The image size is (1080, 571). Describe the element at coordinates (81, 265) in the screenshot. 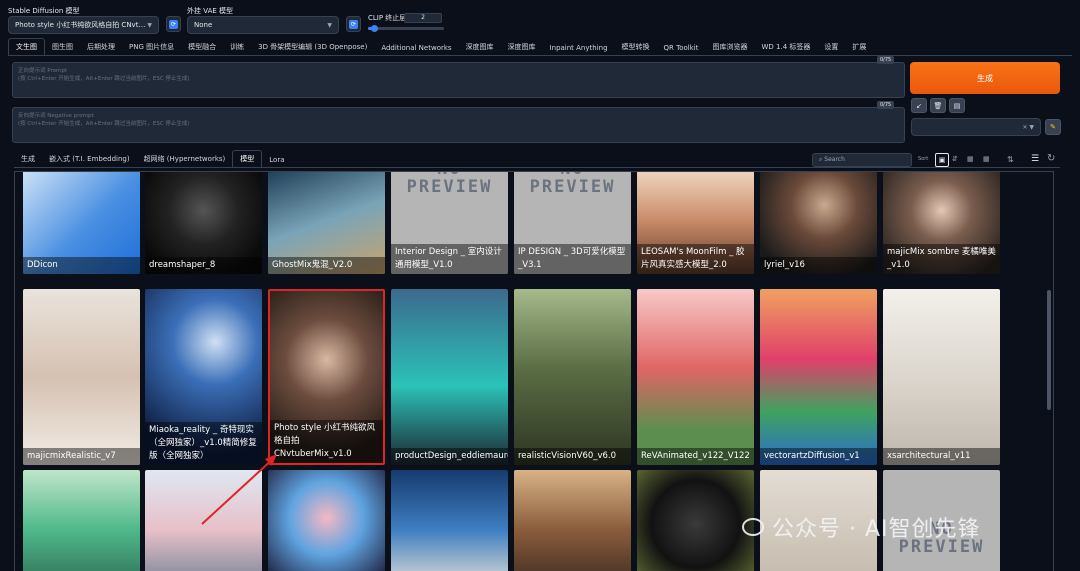

I see `model-card-name: DDicon` at that location.